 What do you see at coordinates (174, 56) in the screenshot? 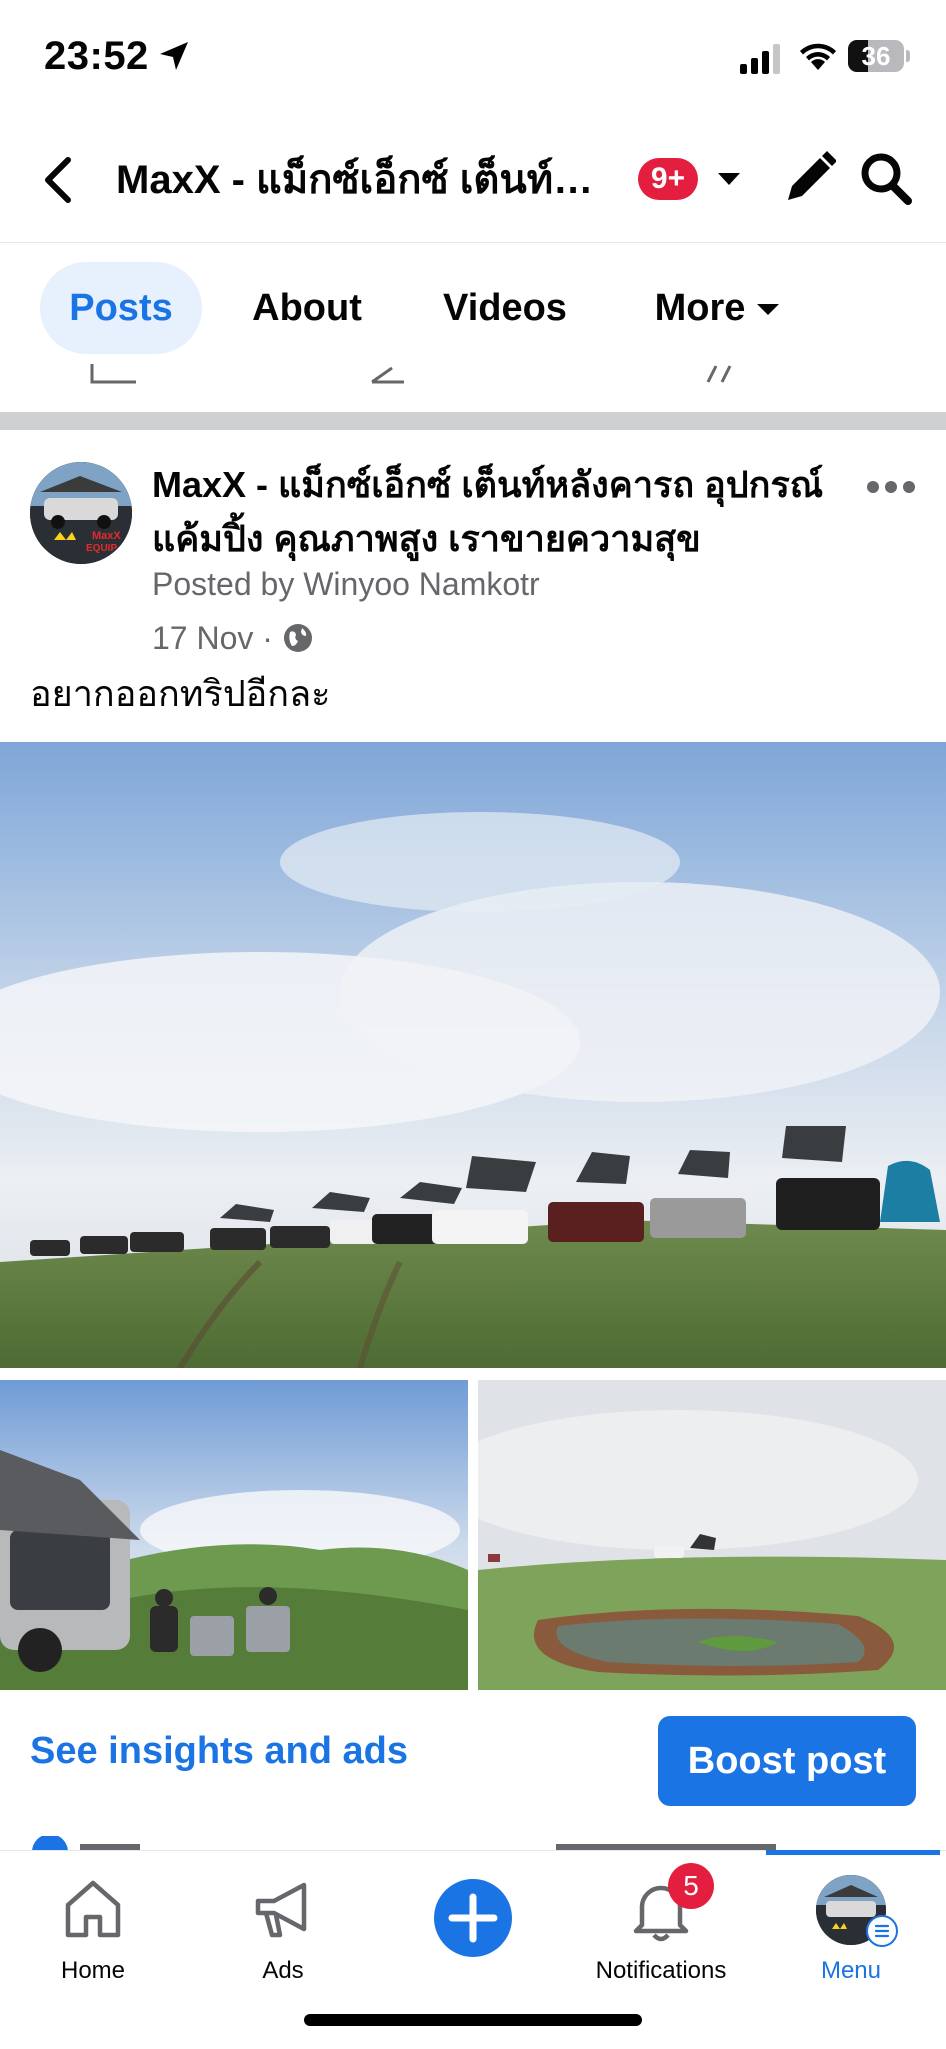
I see `location-arrow-icon` at bounding box center [174, 56].